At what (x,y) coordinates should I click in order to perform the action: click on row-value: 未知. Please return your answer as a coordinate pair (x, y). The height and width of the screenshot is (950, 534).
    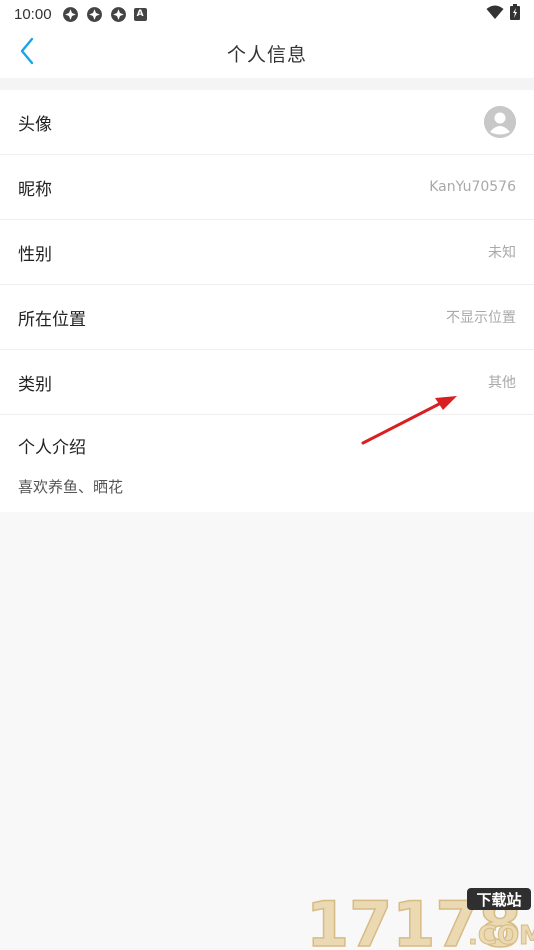
    Looking at the image, I should click on (502, 253).